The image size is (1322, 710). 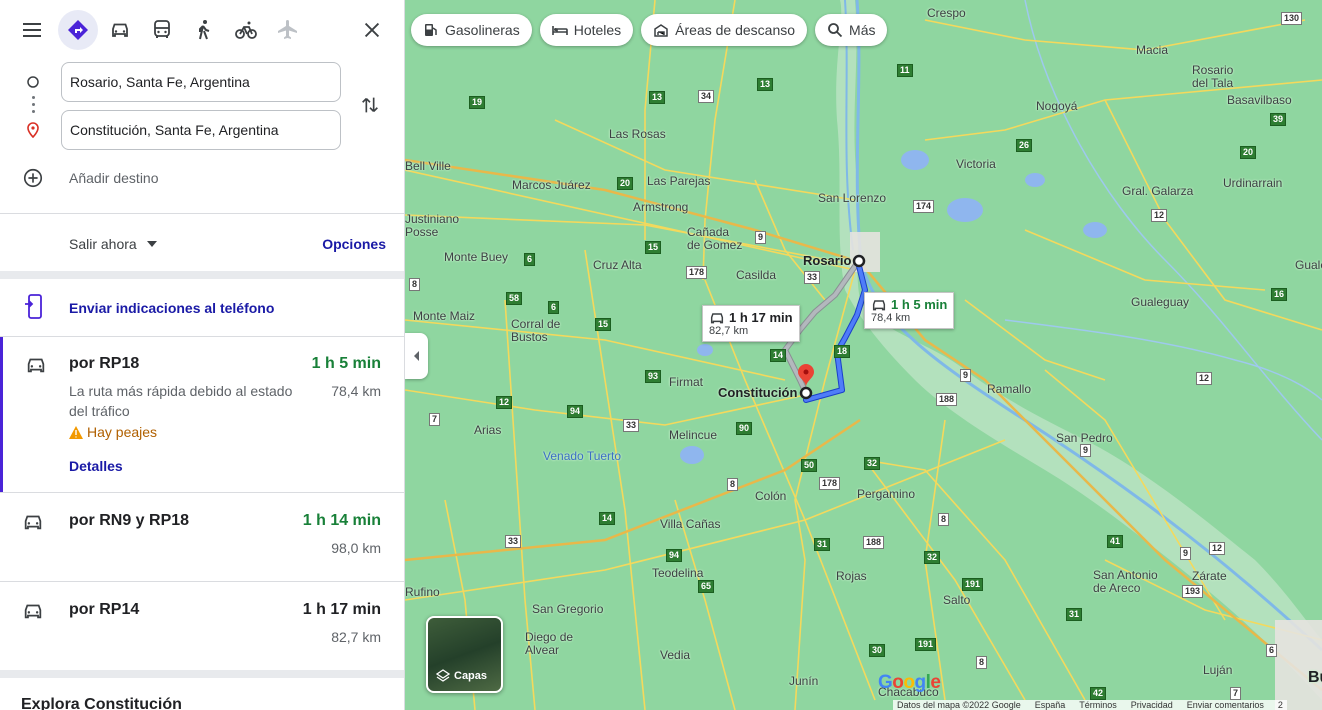 I want to click on add-destination-button: Añadir destino, so click(x=202, y=178).